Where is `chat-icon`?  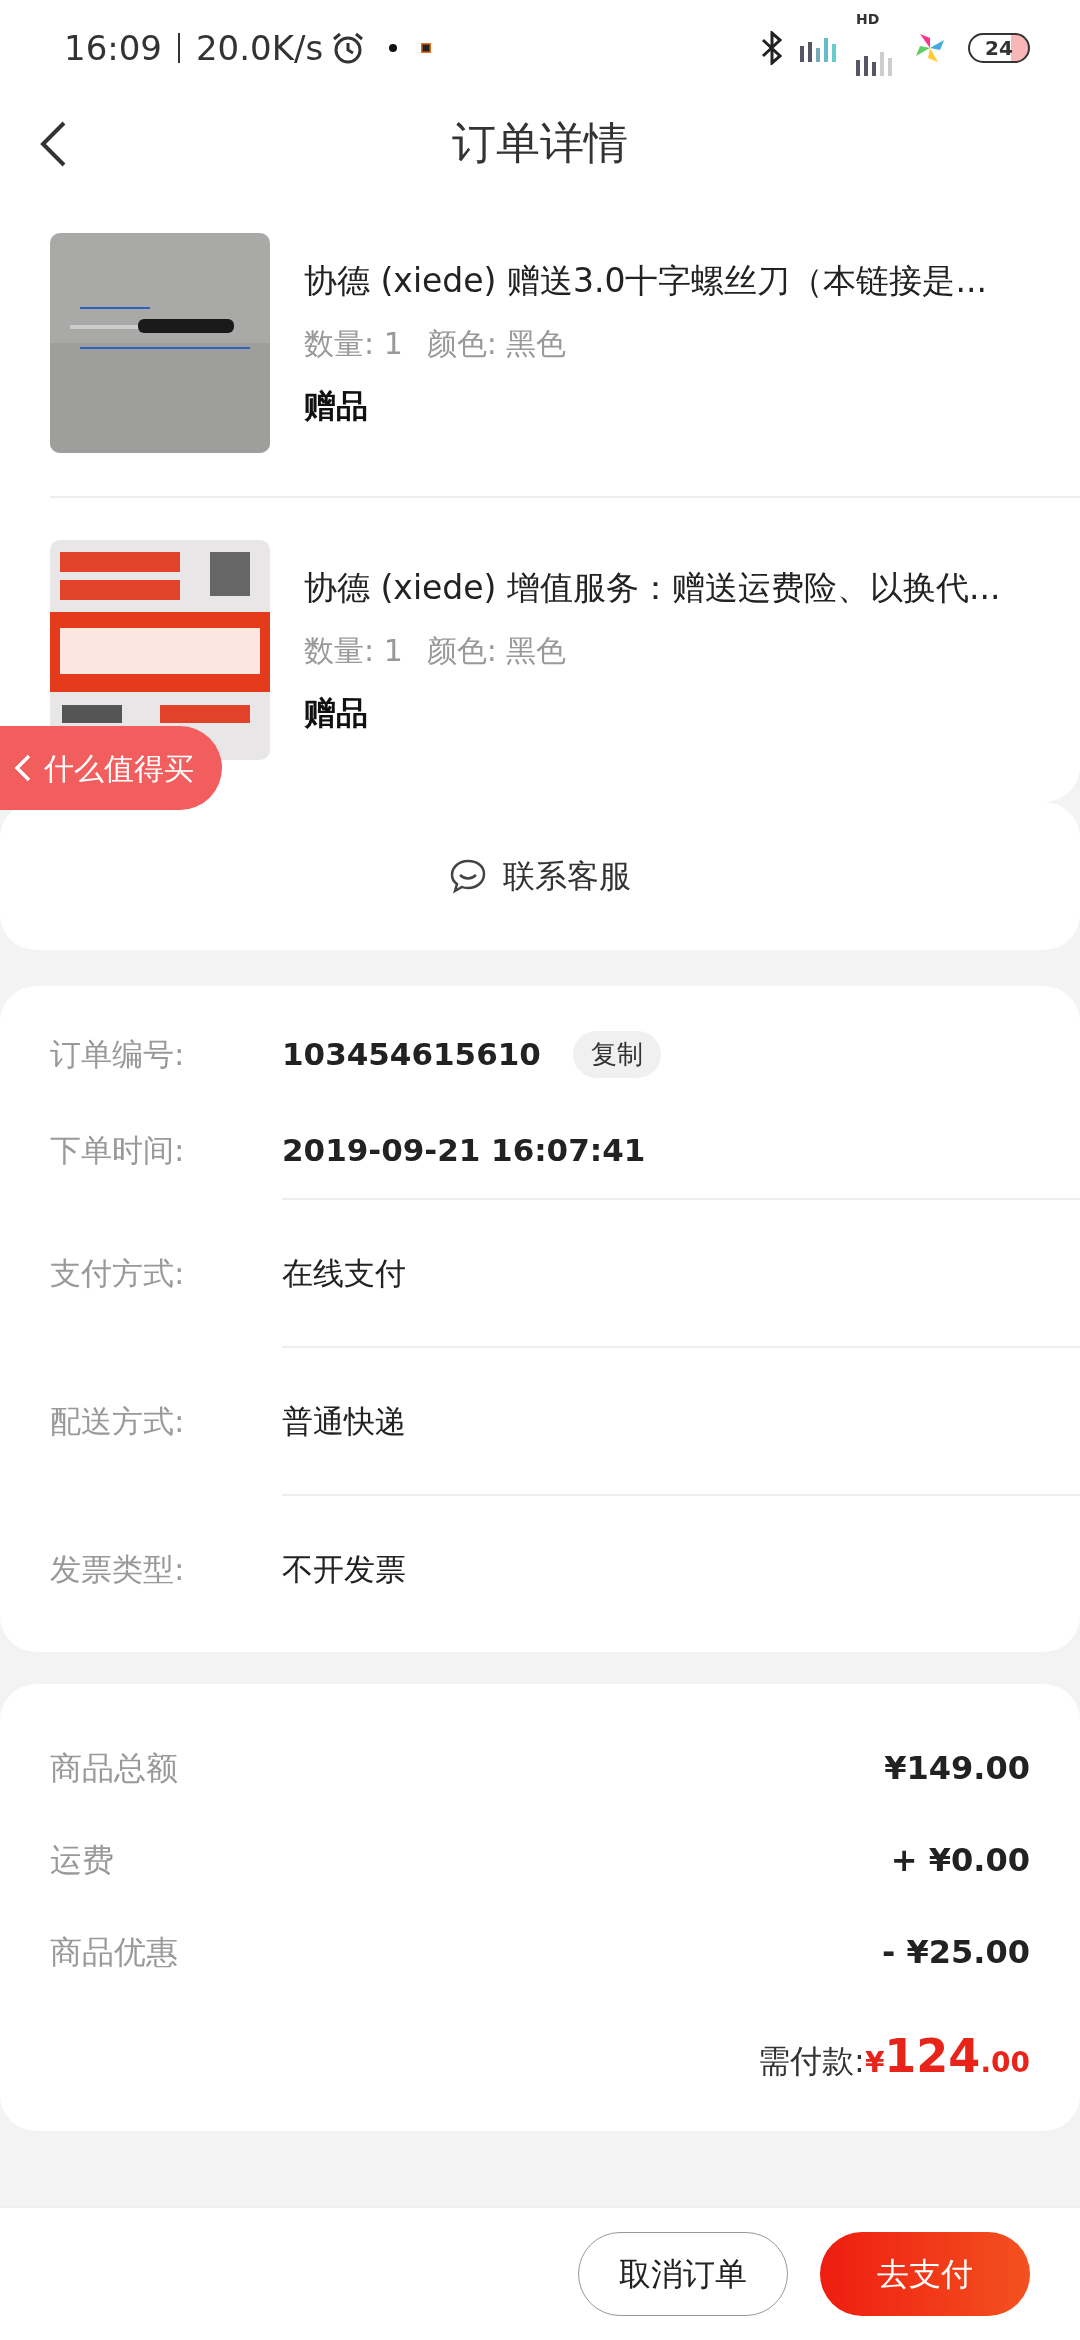 chat-icon is located at coordinates (468, 876).